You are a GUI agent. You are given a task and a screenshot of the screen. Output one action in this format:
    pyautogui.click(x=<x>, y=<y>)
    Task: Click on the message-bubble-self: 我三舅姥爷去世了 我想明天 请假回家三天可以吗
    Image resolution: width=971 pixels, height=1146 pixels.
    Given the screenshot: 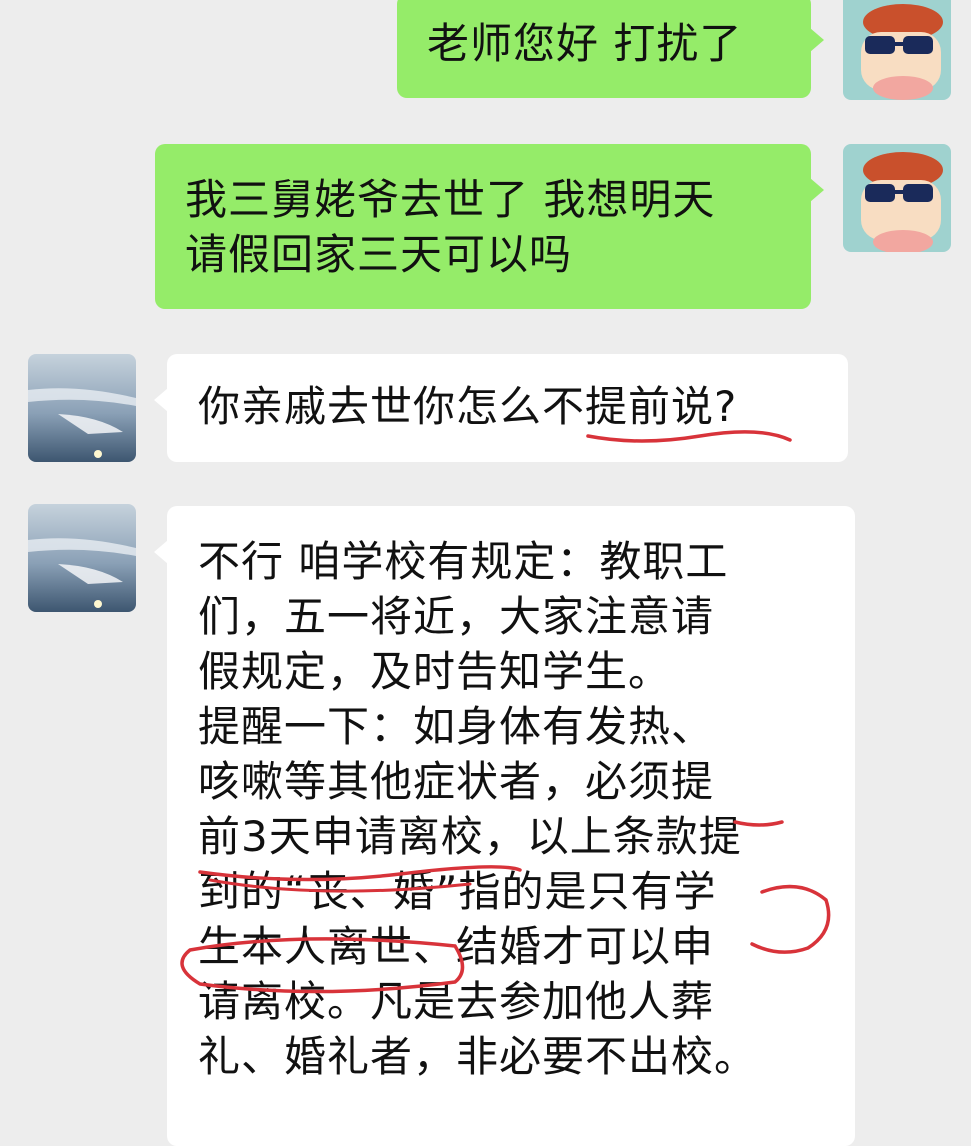 What is the action you would take?
    pyautogui.click(x=489, y=226)
    